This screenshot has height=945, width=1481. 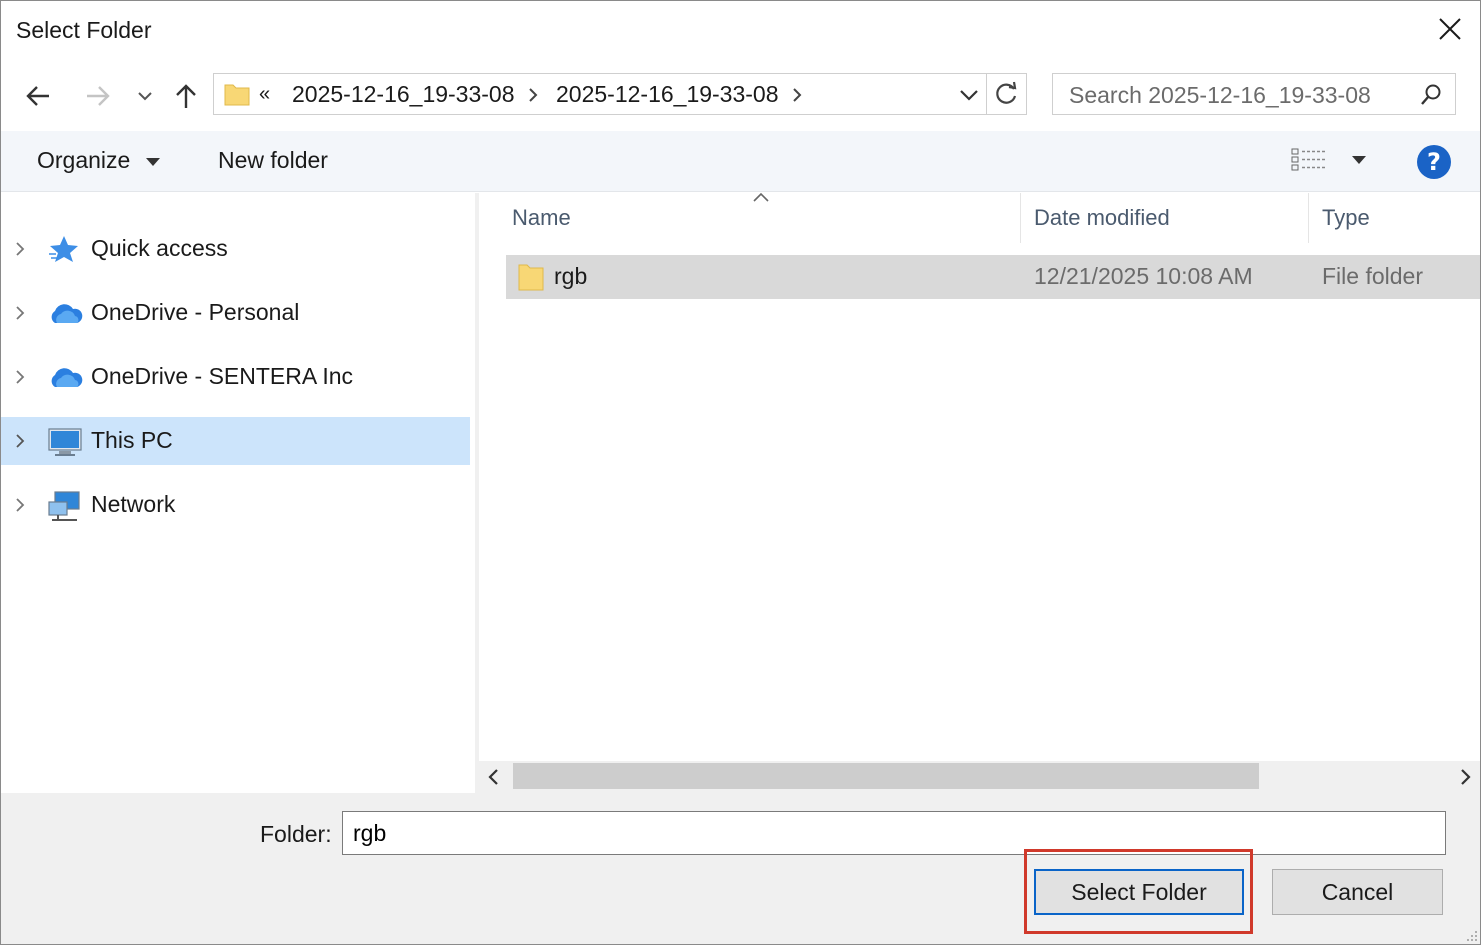 What do you see at coordinates (571, 276) in the screenshot?
I see `file-name: rgb` at bounding box center [571, 276].